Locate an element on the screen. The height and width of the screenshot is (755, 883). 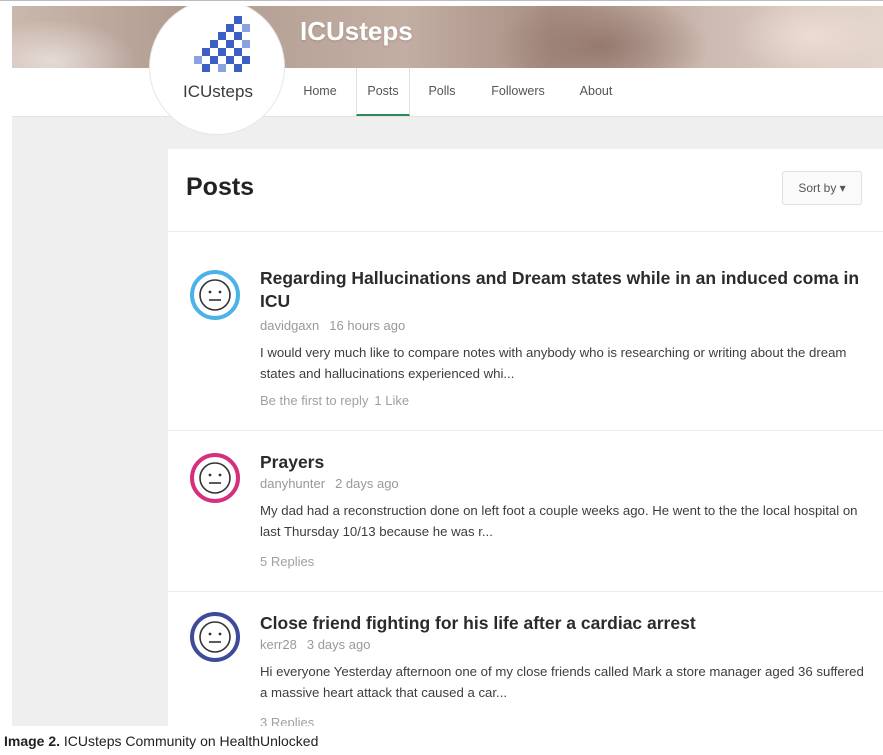
community-banner: ICUsteps is located at coordinates (447, 37).